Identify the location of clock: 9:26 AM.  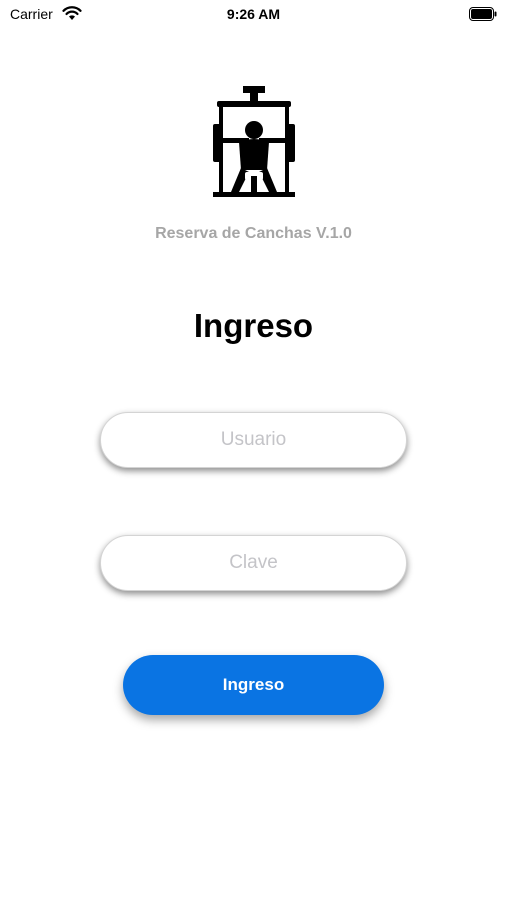
(253, 14).